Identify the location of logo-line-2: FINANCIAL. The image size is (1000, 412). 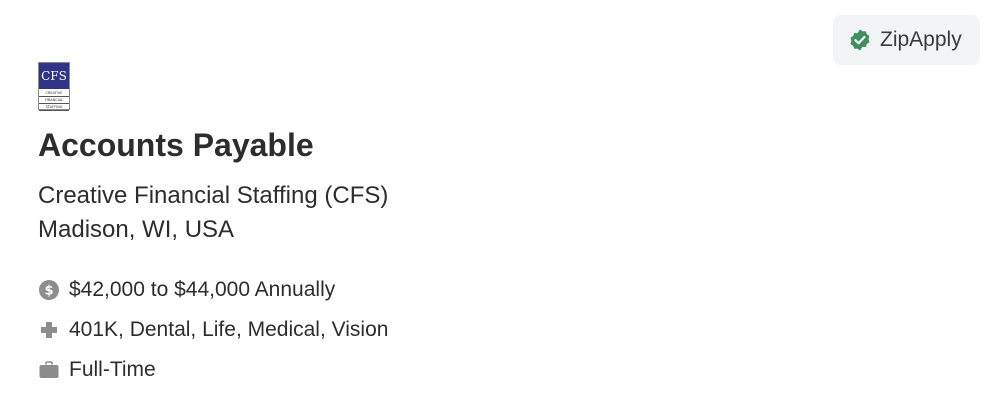
(54, 100).